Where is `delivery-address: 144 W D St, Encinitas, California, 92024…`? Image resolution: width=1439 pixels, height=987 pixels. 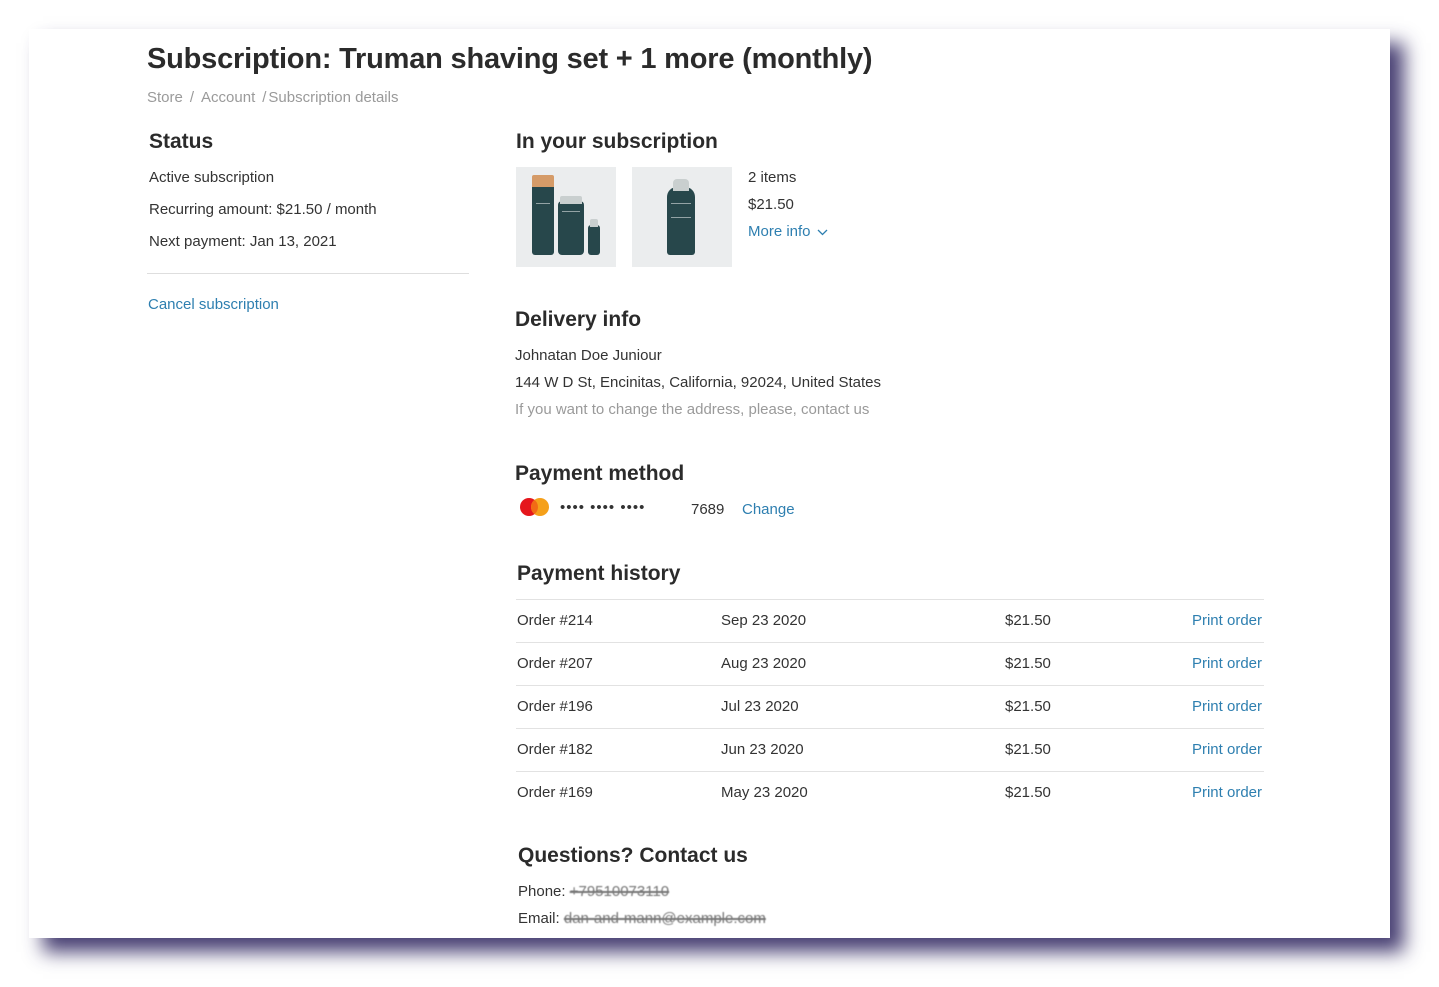
delivery-address: 144 W D St, Encinitas, California, 92024… is located at coordinates (698, 382).